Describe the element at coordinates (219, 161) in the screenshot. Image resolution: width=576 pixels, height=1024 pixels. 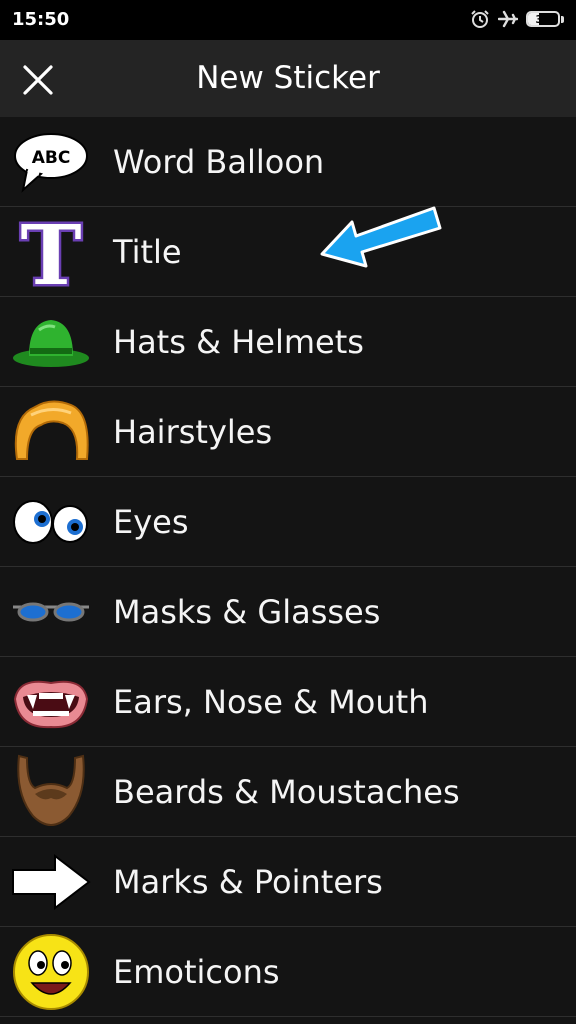
I see `category-label: Word Balloon` at that location.